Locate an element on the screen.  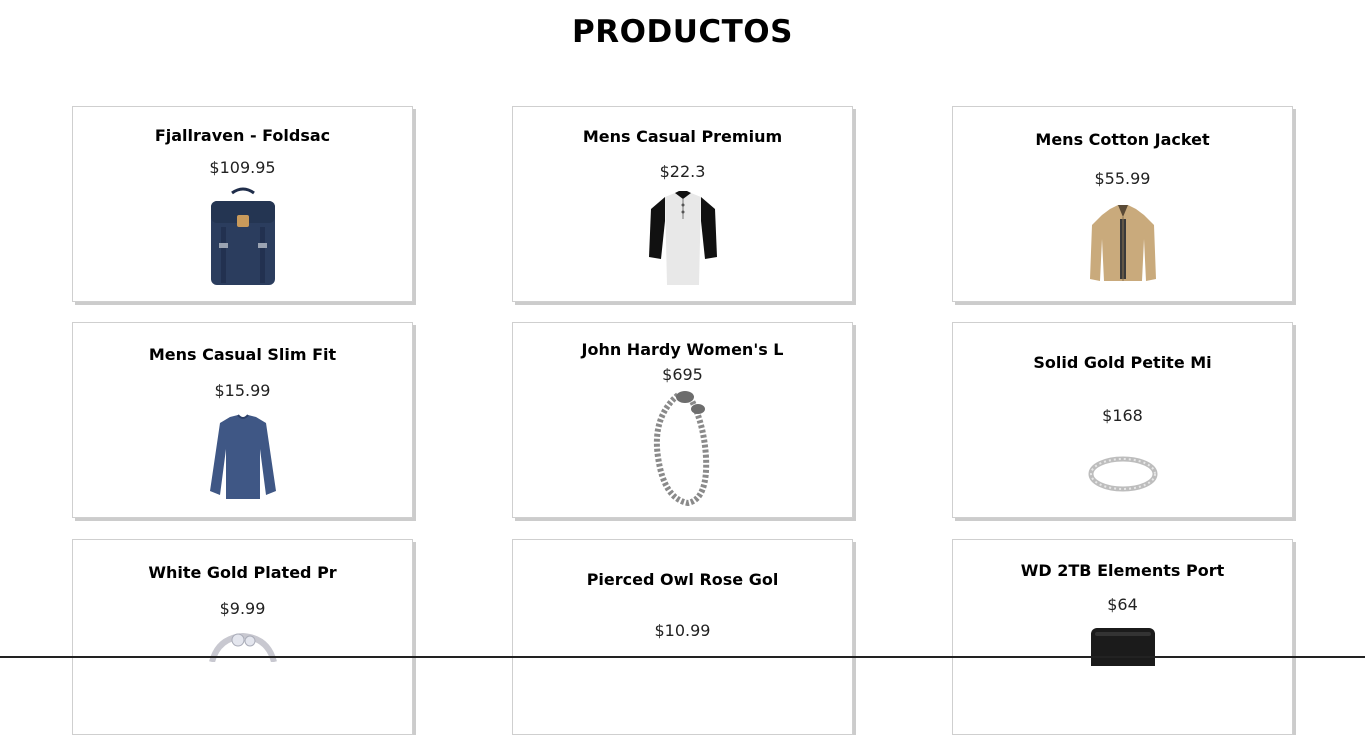
product-card: Pierced Owl Rose Gol $10.99 is located at coordinates (682, 637).